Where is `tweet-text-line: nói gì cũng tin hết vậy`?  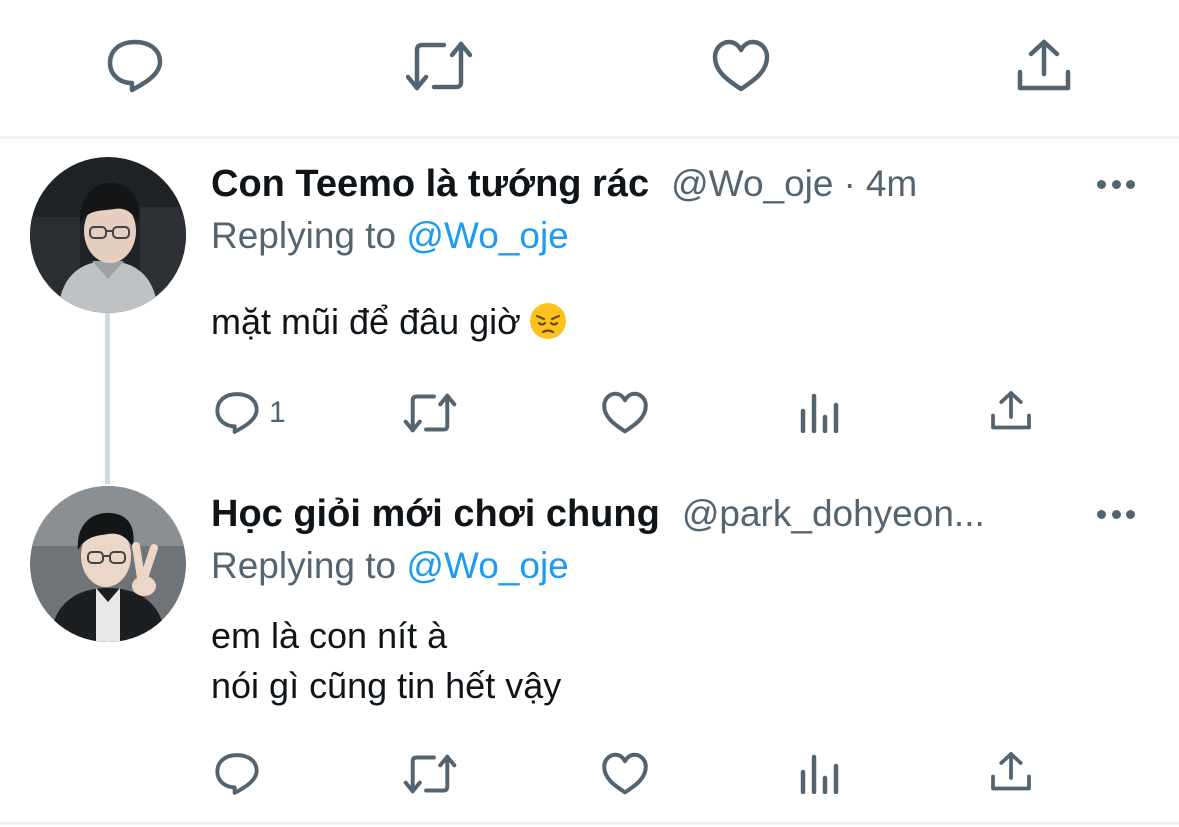 tweet-text-line: nói gì cũng tin hết vậy is located at coordinates (386, 685).